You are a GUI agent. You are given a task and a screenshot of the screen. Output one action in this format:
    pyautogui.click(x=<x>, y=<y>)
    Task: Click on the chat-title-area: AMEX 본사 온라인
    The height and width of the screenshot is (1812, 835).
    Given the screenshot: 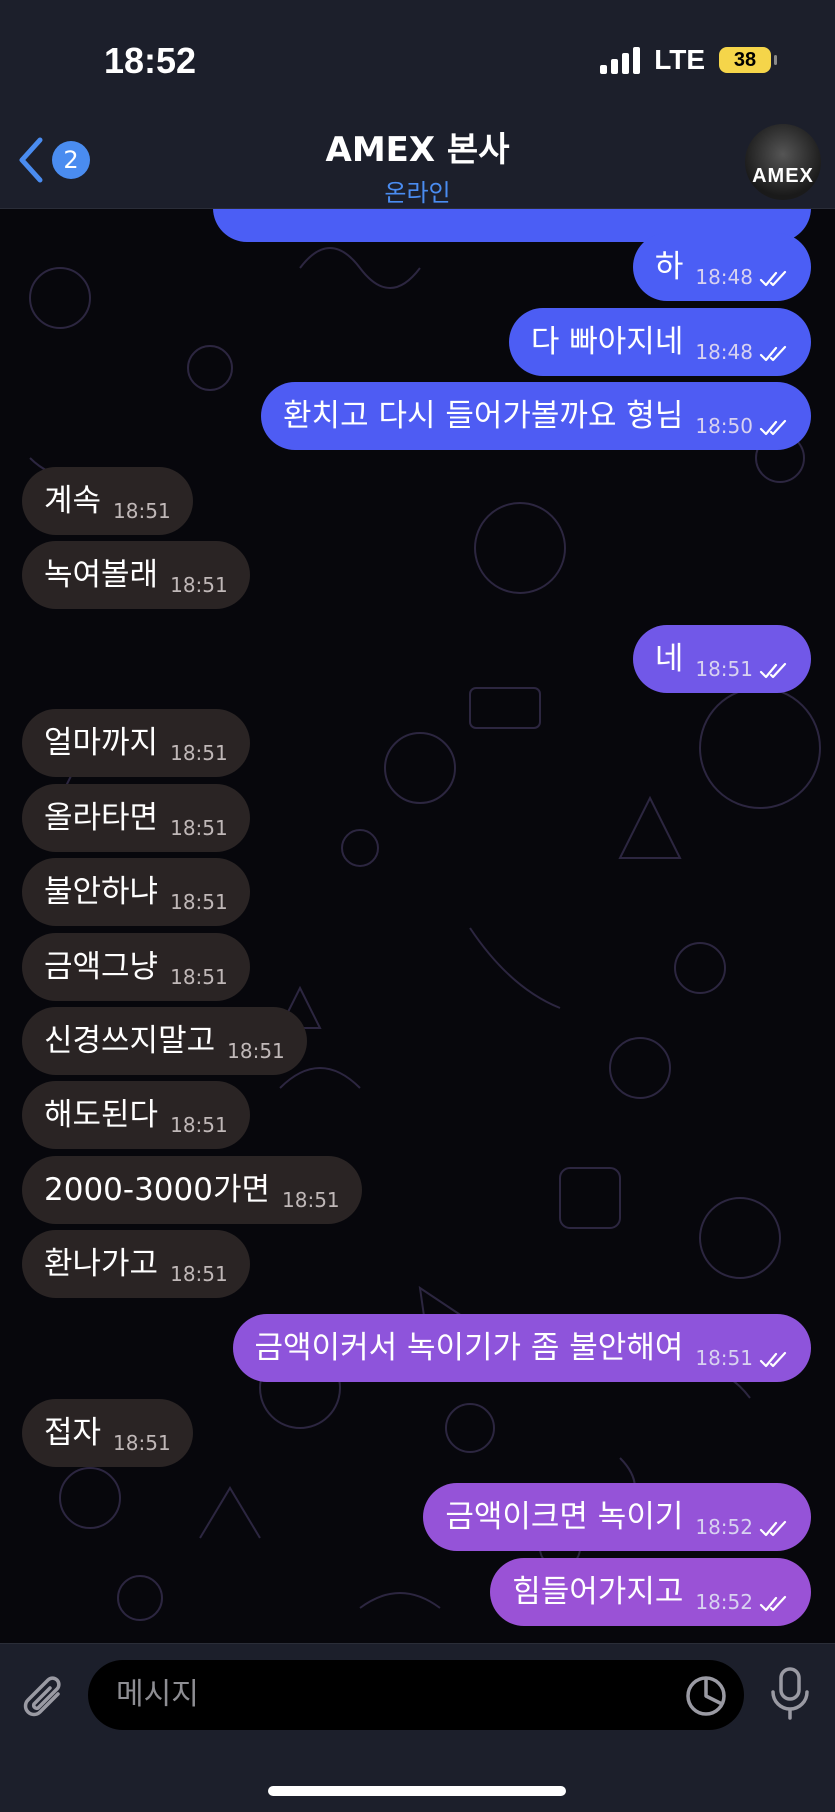 What is the action you would take?
    pyautogui.click(x=417, y=165)
    